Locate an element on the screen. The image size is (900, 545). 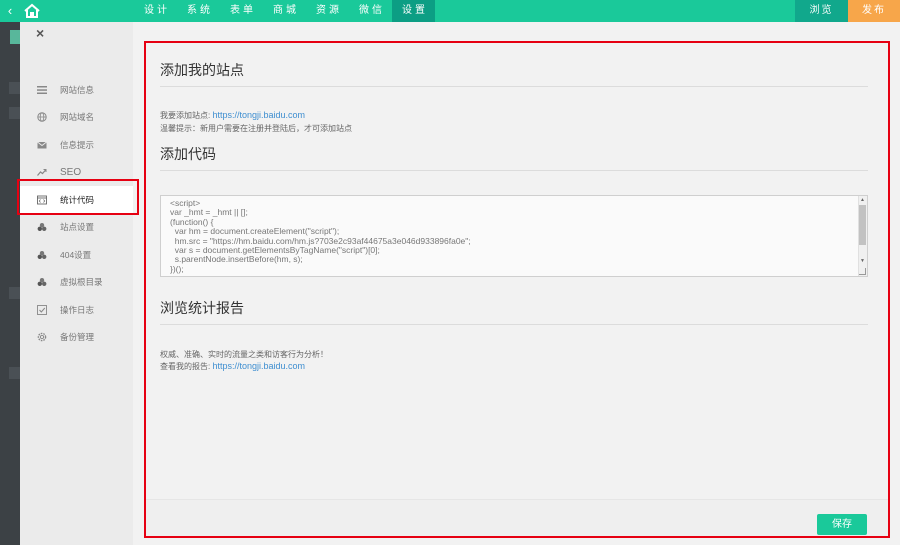
menu-item-label: 网站信息 is located at coordinates (77, 89).